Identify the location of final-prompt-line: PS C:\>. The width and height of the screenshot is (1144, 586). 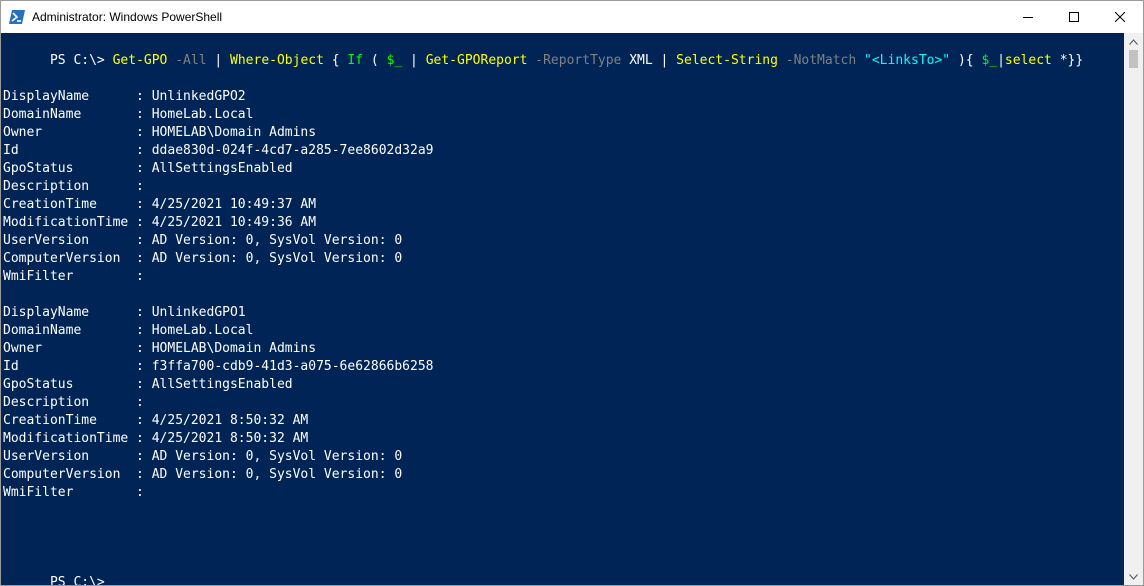
(63, 570).